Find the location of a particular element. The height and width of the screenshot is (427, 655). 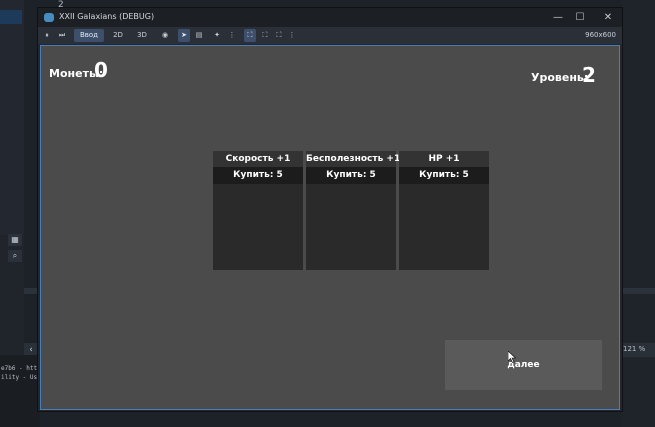

card-title: HP +1 is located at coordinates (444, 159).